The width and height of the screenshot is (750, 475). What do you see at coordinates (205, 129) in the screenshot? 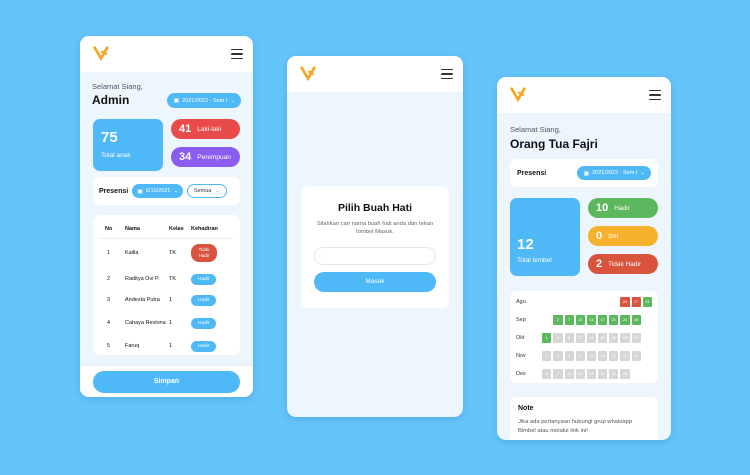
I see `male-stat: 41 Laki-laki` at bounding box center [205, 129].